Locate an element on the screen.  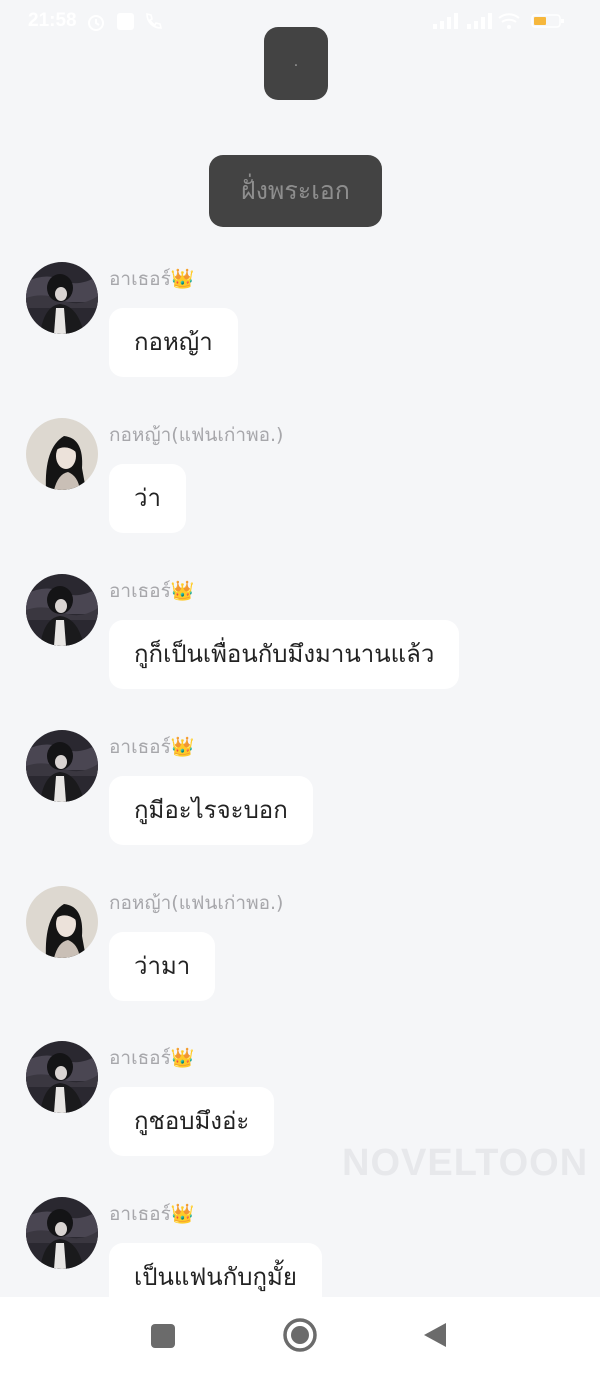
top-badge: . is located at coordinates (296, 63).